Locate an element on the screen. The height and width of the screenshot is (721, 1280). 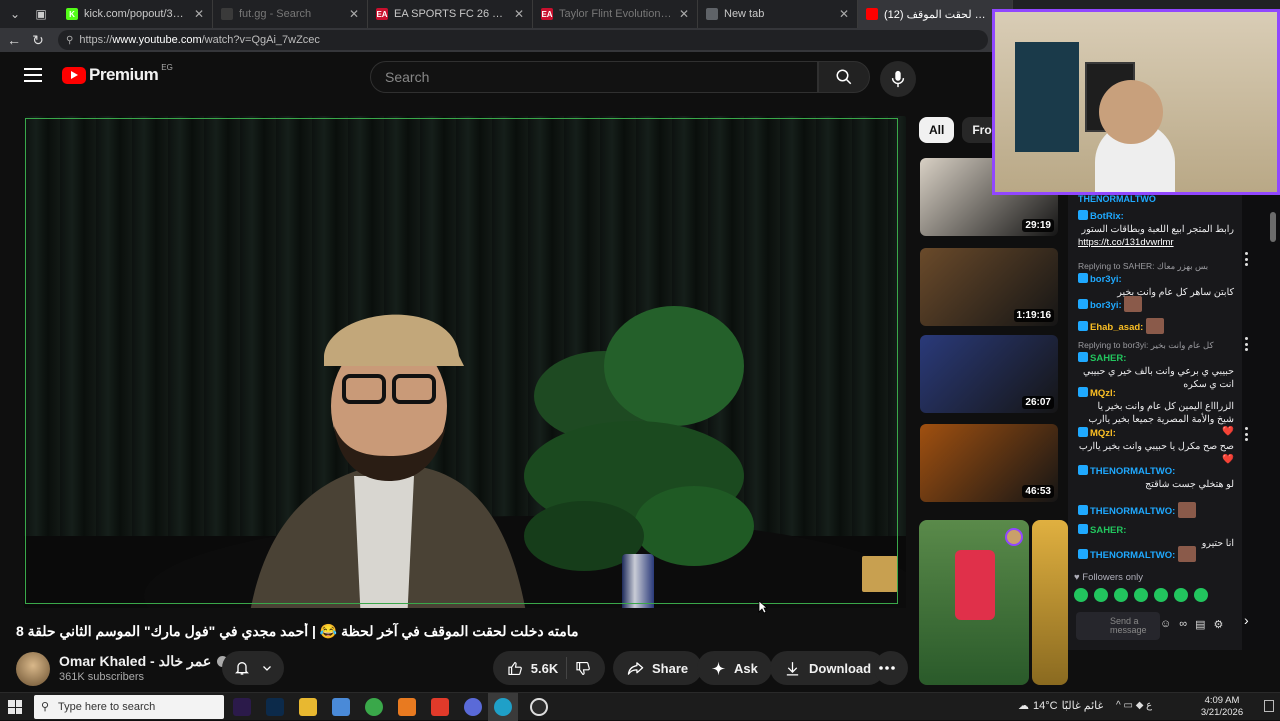
file-explorer-icon is located at coordinates (308, 707).